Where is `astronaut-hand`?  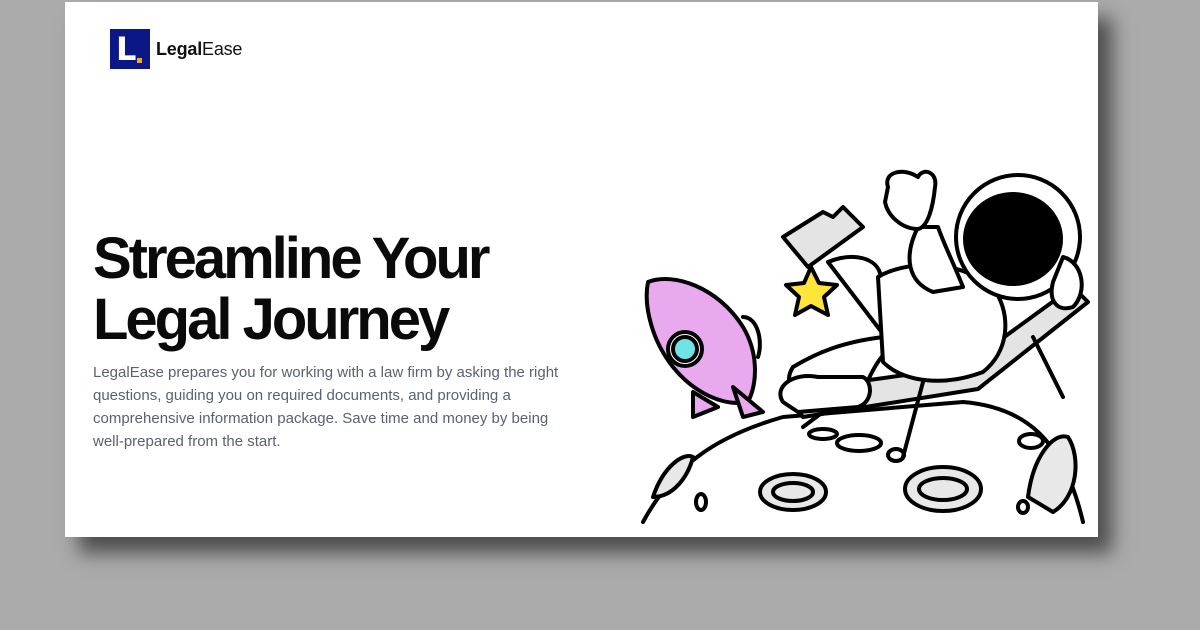
astronaut-hand is located at coordinates (910, 200).